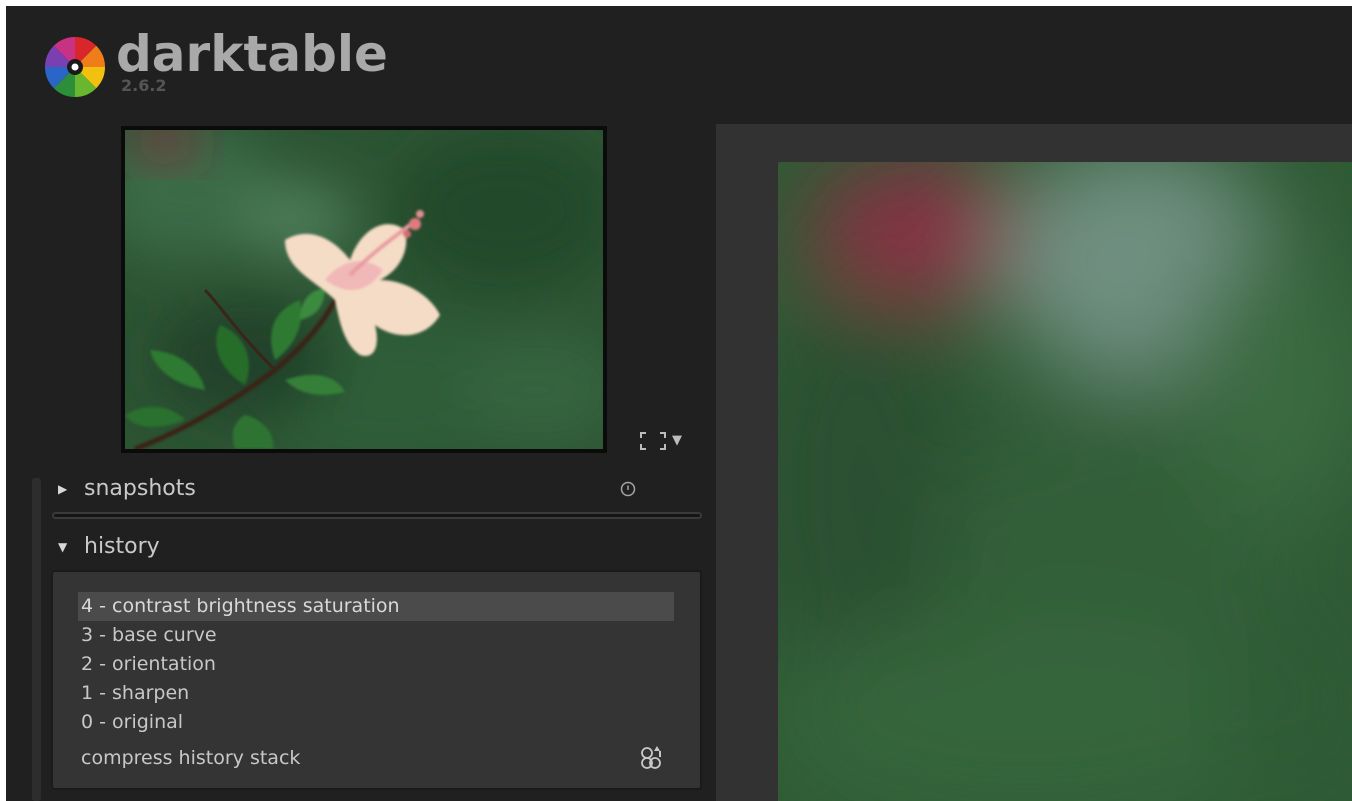 The image size is (1352, 801). I want to click on snapshots-collapsed-bar, so click(377, 515).